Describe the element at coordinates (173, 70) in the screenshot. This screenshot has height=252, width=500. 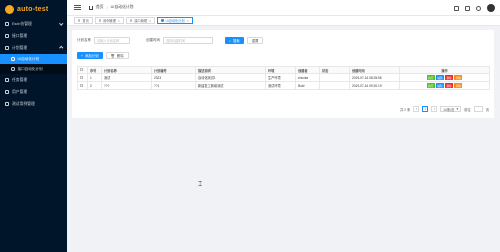
I see `column-header: 计划编号` at that location.